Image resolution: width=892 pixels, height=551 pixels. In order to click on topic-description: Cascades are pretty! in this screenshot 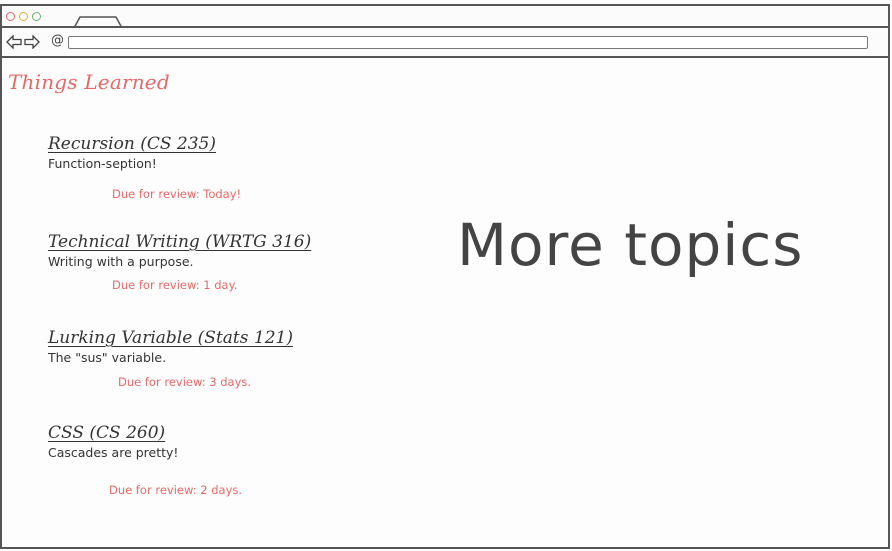, I will do `click(113, 452)`.